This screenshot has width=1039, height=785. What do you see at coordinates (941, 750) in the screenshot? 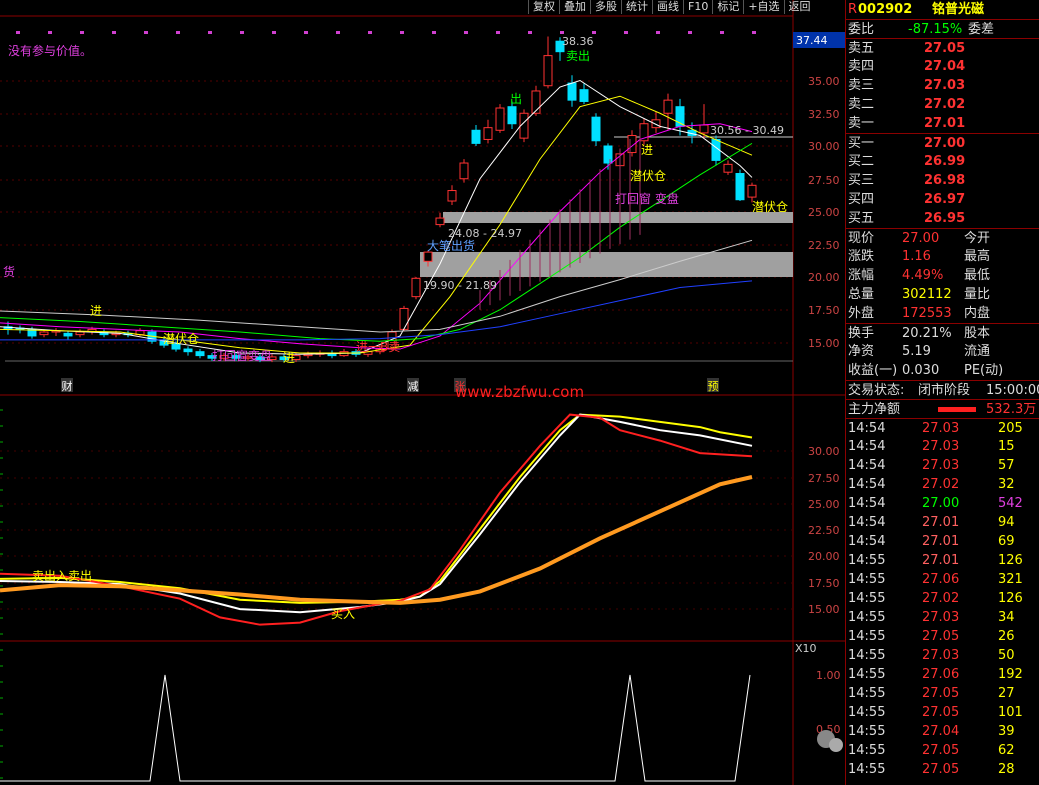
I see `tick-row-17-cell: 27.05` at bounding box center [941, 750].